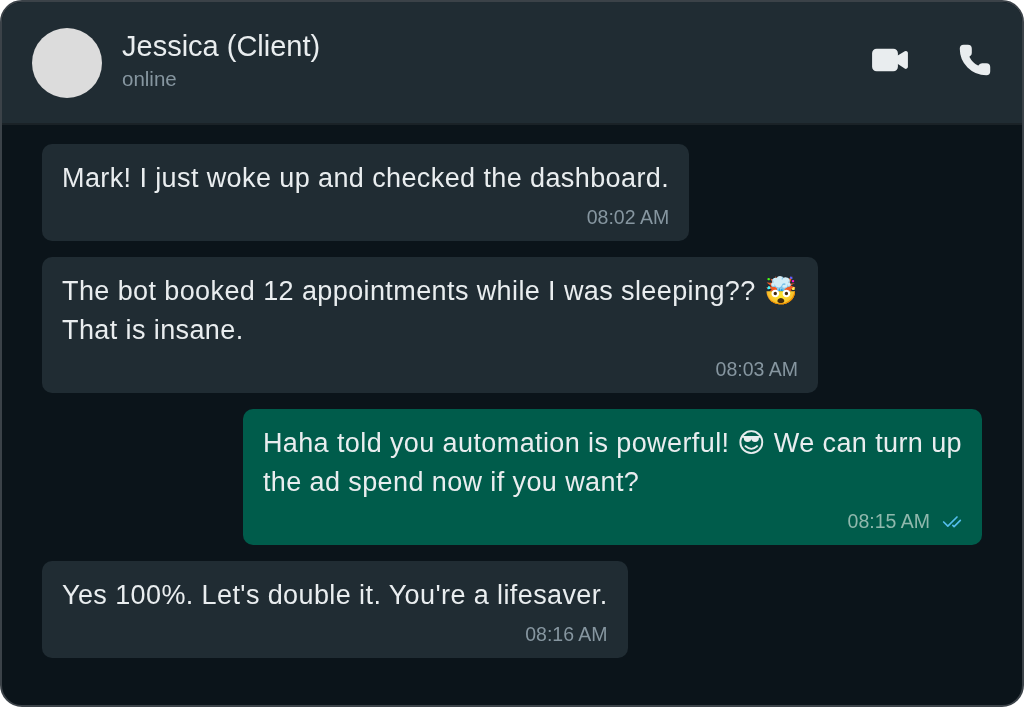  What do you see at coordinates (430, 311) in the screenshot?
I see `message-text: The bot booked 12 appointments while I was sleeping?? 🤯 That is insane.` at bounding box center [430, 311].